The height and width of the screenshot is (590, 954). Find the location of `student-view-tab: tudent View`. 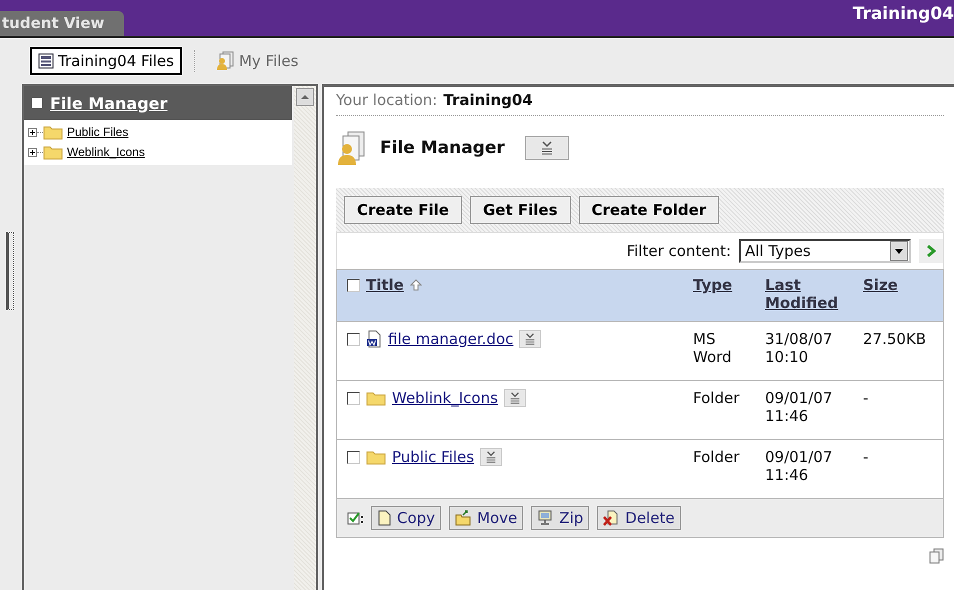

student-view-tab: tudent View is located at coordinates (62, 23).